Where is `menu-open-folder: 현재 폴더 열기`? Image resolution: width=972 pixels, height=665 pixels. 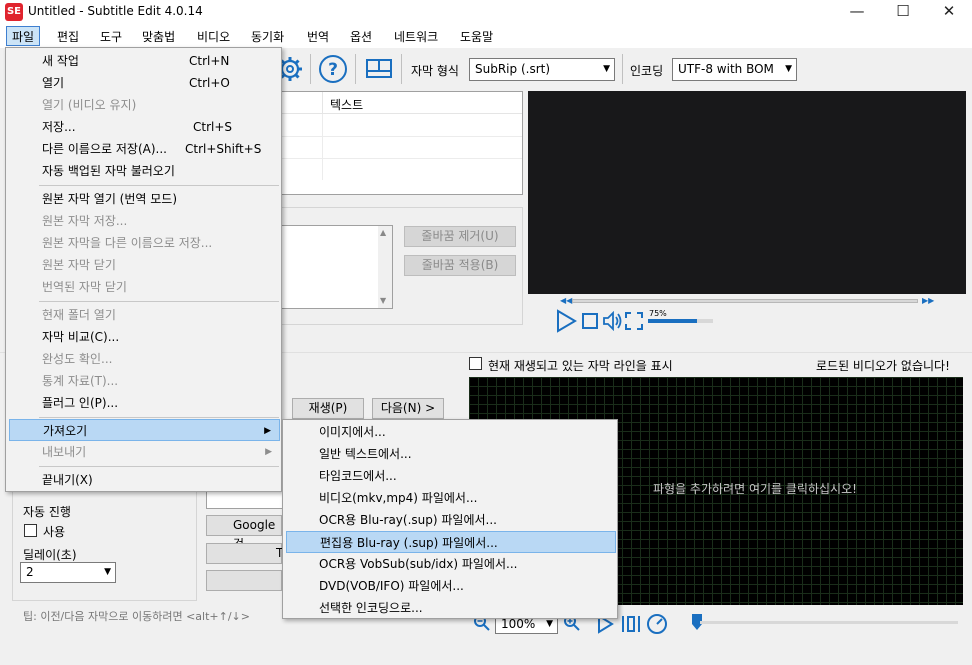 menu-open-folder: 현재 폴더 열기 is located at coordinates (144, 315).